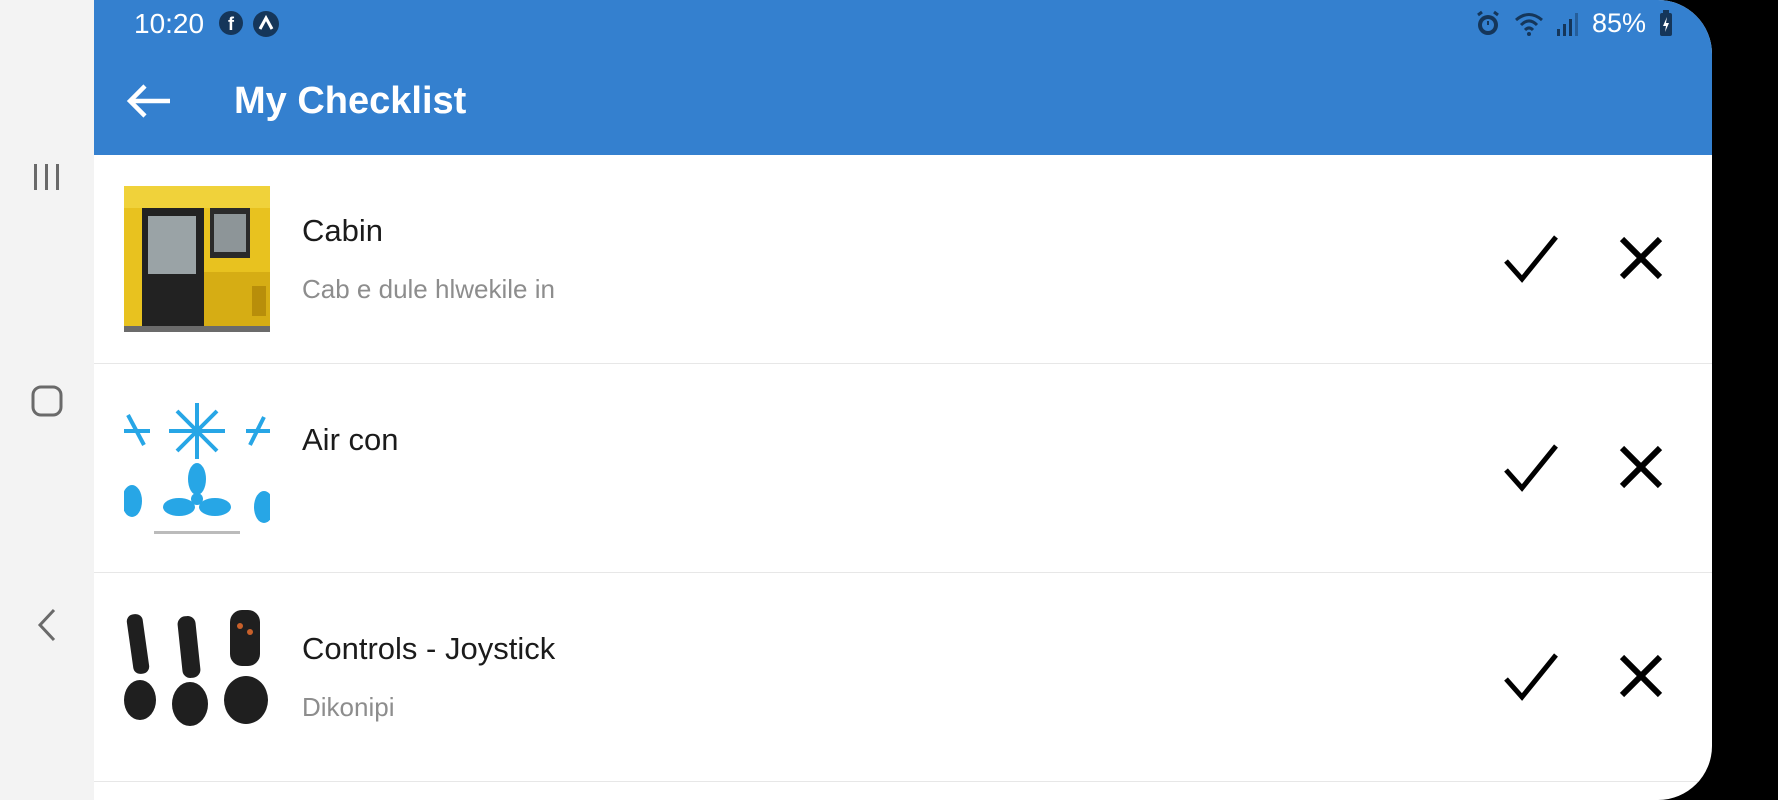 The image size is (1778, 800). I want to click on facebook-icon: f, so click(231, 23).